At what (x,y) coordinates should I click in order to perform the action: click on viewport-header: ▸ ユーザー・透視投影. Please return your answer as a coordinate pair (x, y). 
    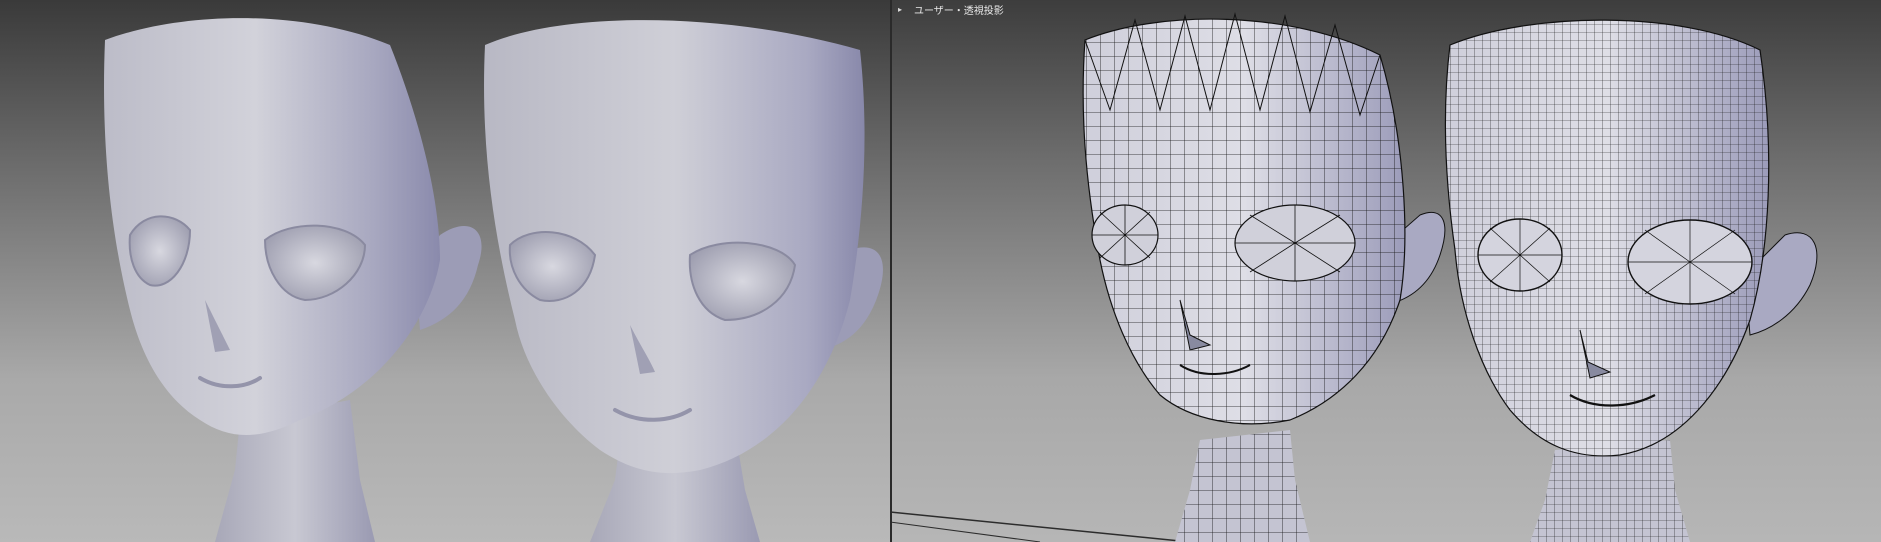
    Looking at the image, I should click on (951, 10).